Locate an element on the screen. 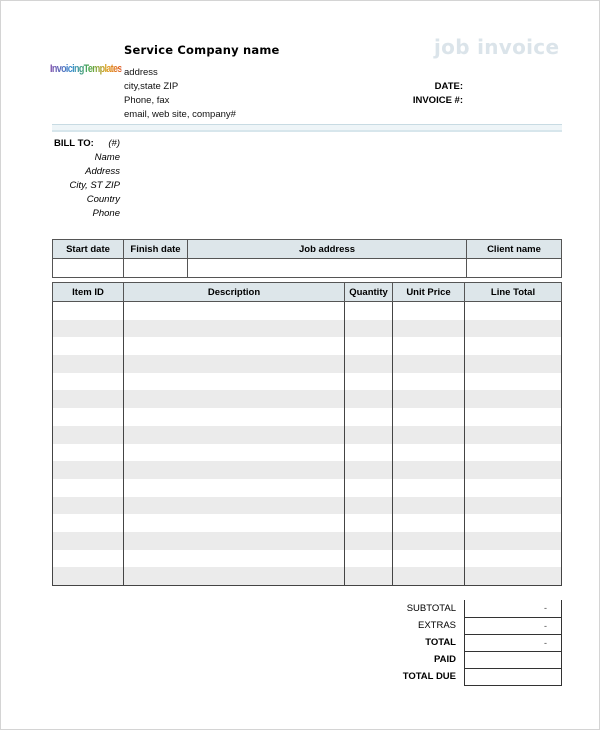 Image resolution: width=600 pixels, height=730 pixels. total-value: - is located at coordinates (513, 642).